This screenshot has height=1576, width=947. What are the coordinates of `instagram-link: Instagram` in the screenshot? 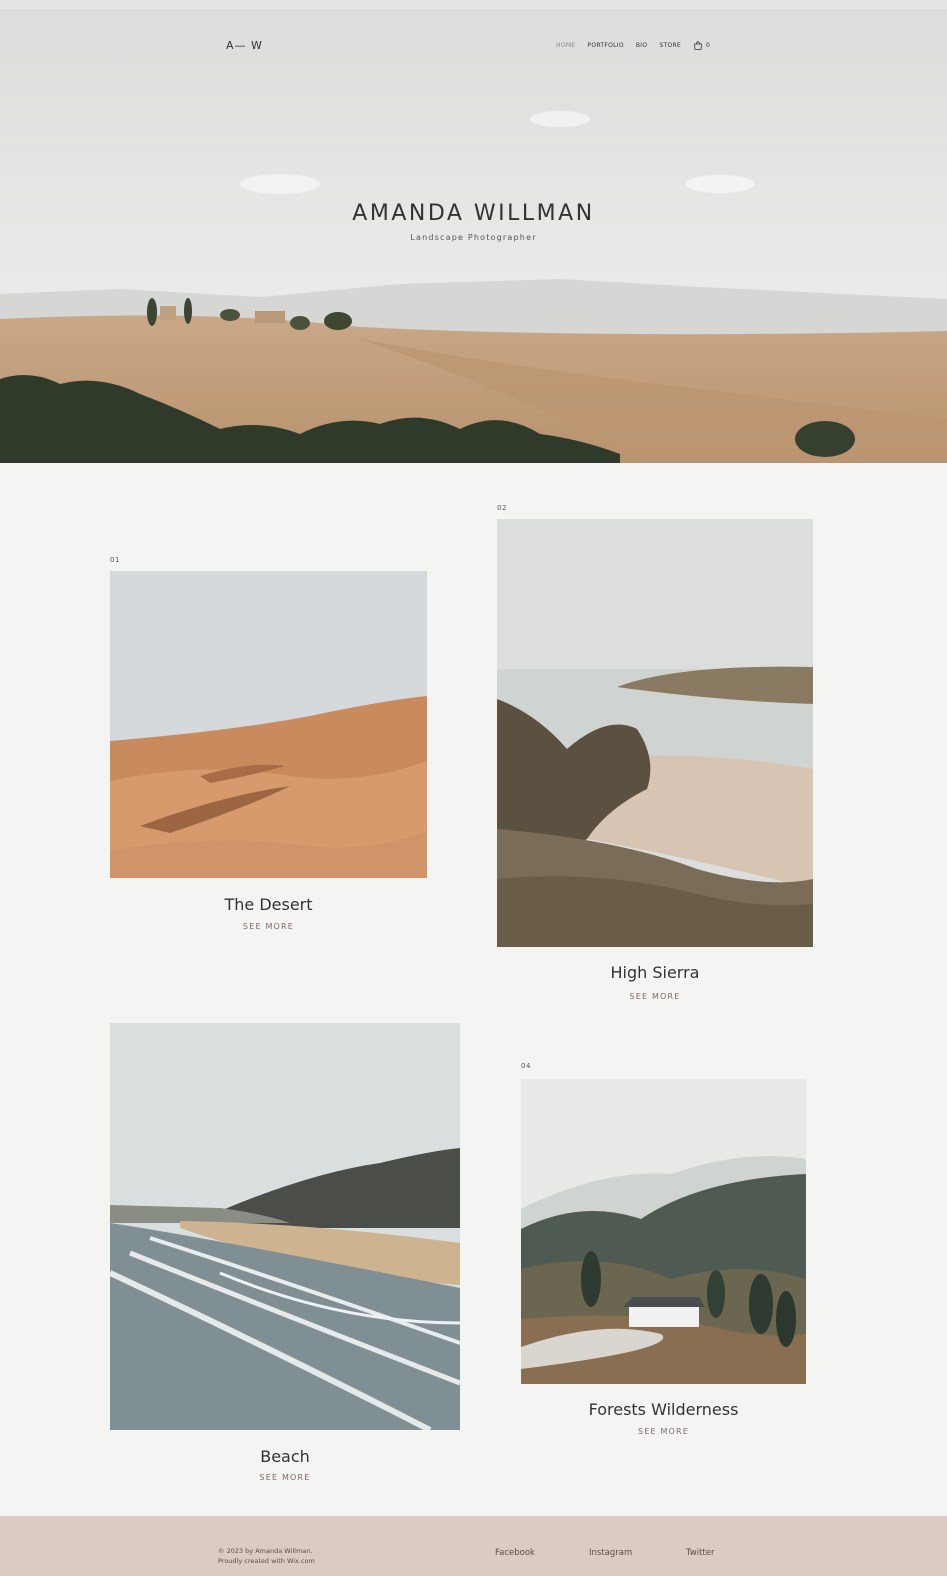 It's located at (610, 1553).